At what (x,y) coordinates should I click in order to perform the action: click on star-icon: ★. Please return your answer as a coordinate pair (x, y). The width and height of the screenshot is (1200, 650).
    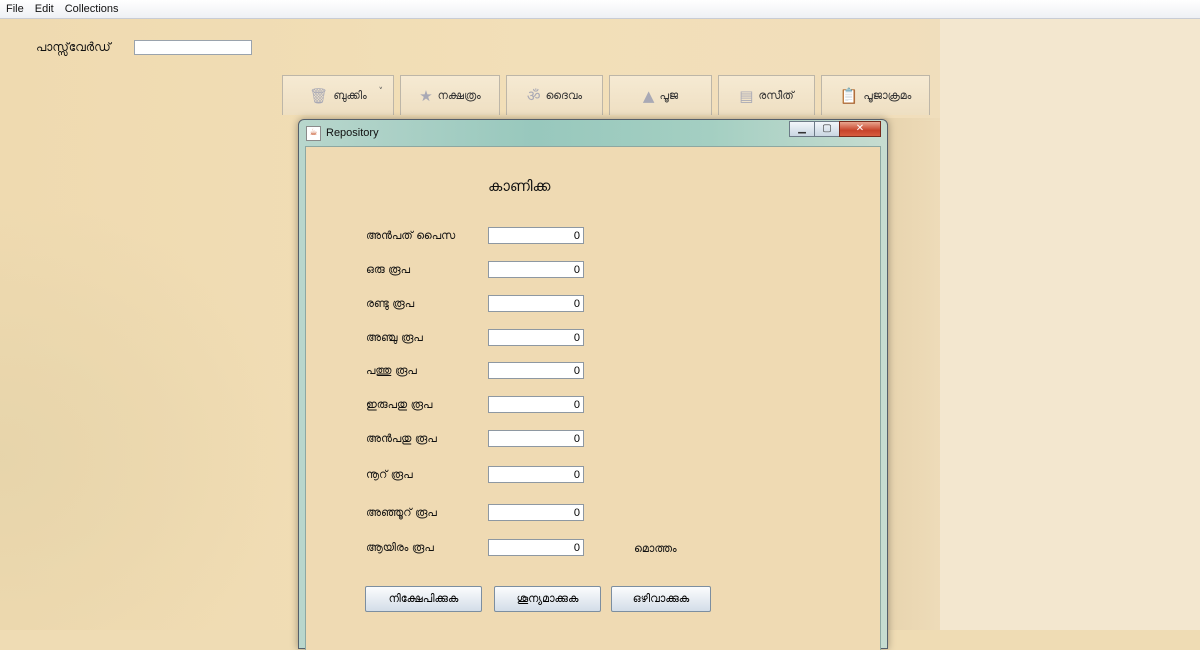
    Looking at the image, I should click on (426, 95).